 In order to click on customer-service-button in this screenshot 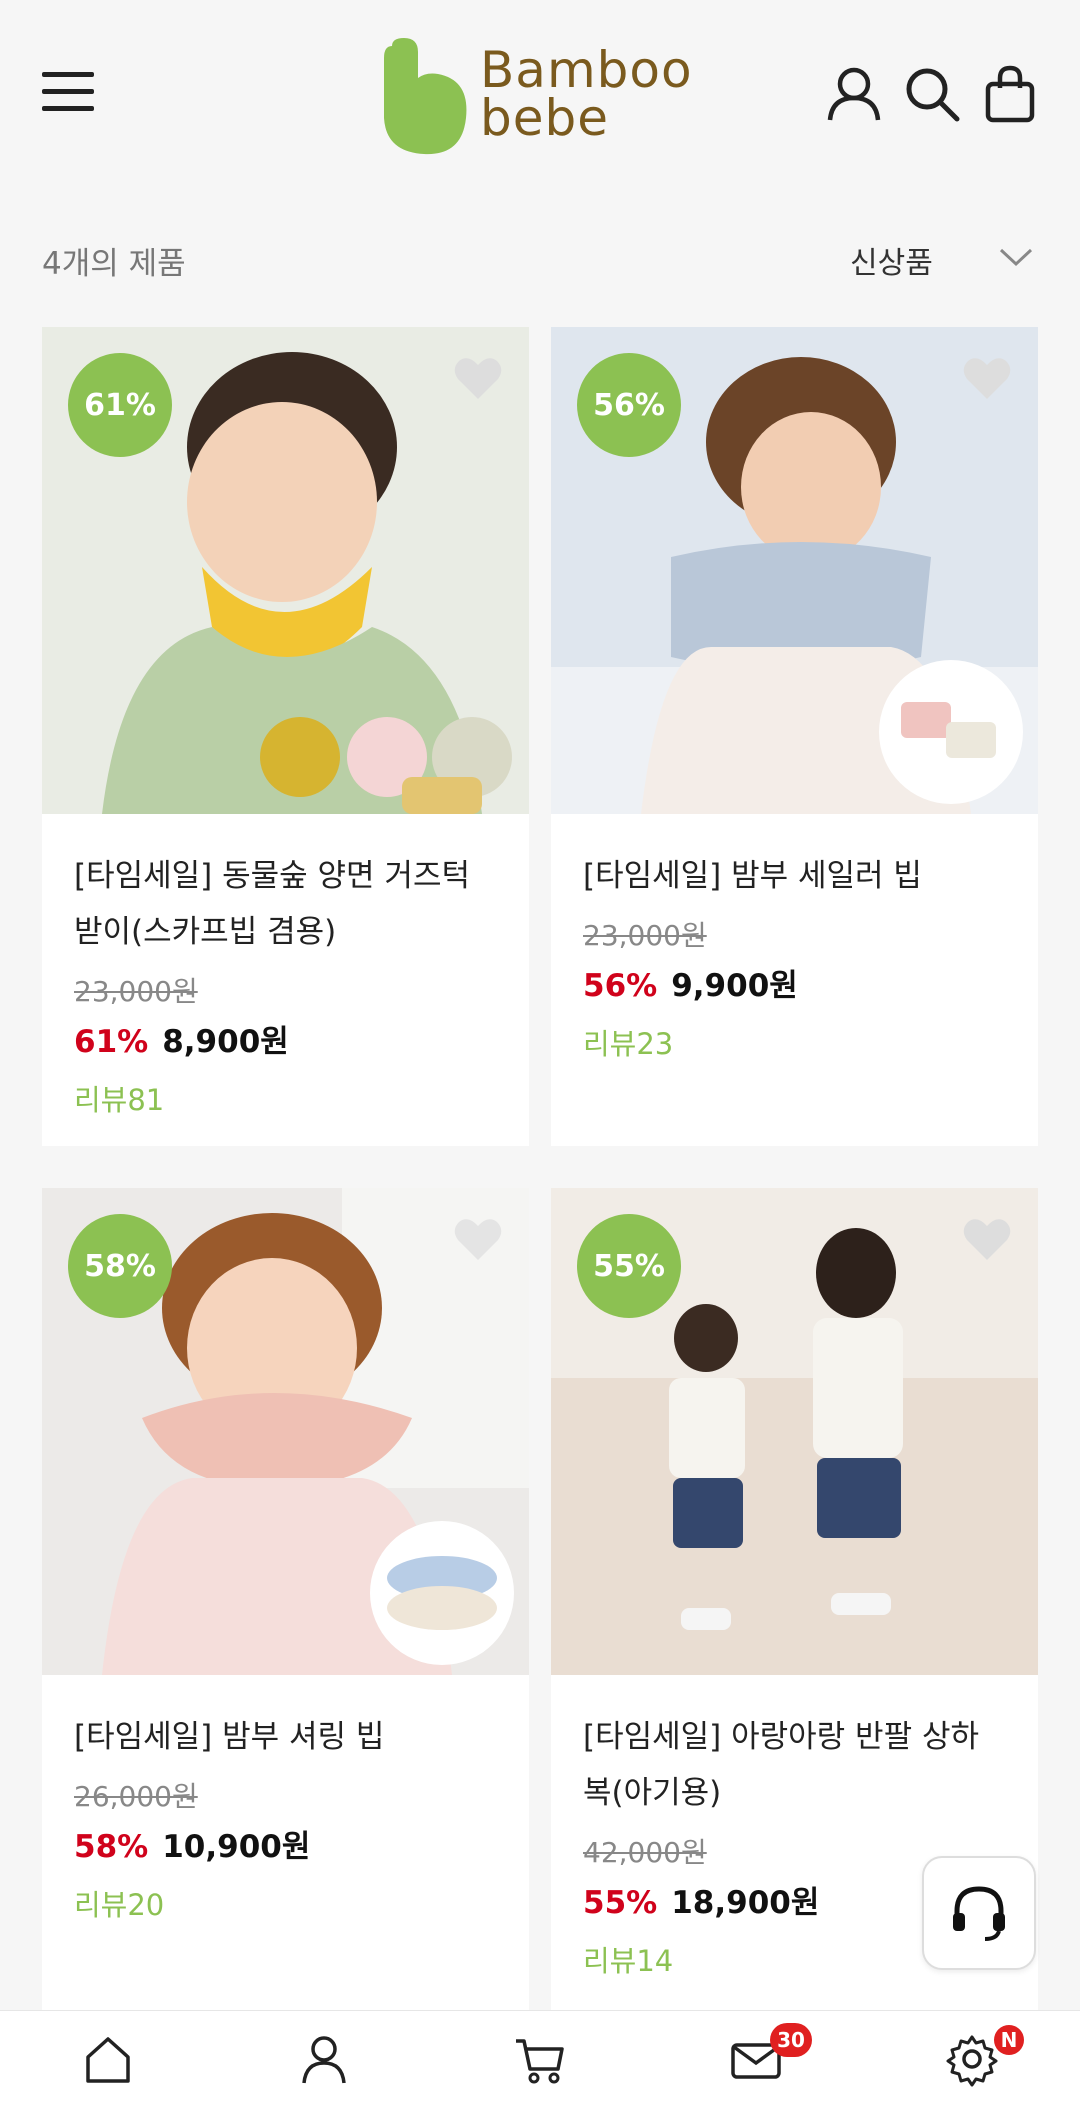, I will do `click(979, 1913)`.